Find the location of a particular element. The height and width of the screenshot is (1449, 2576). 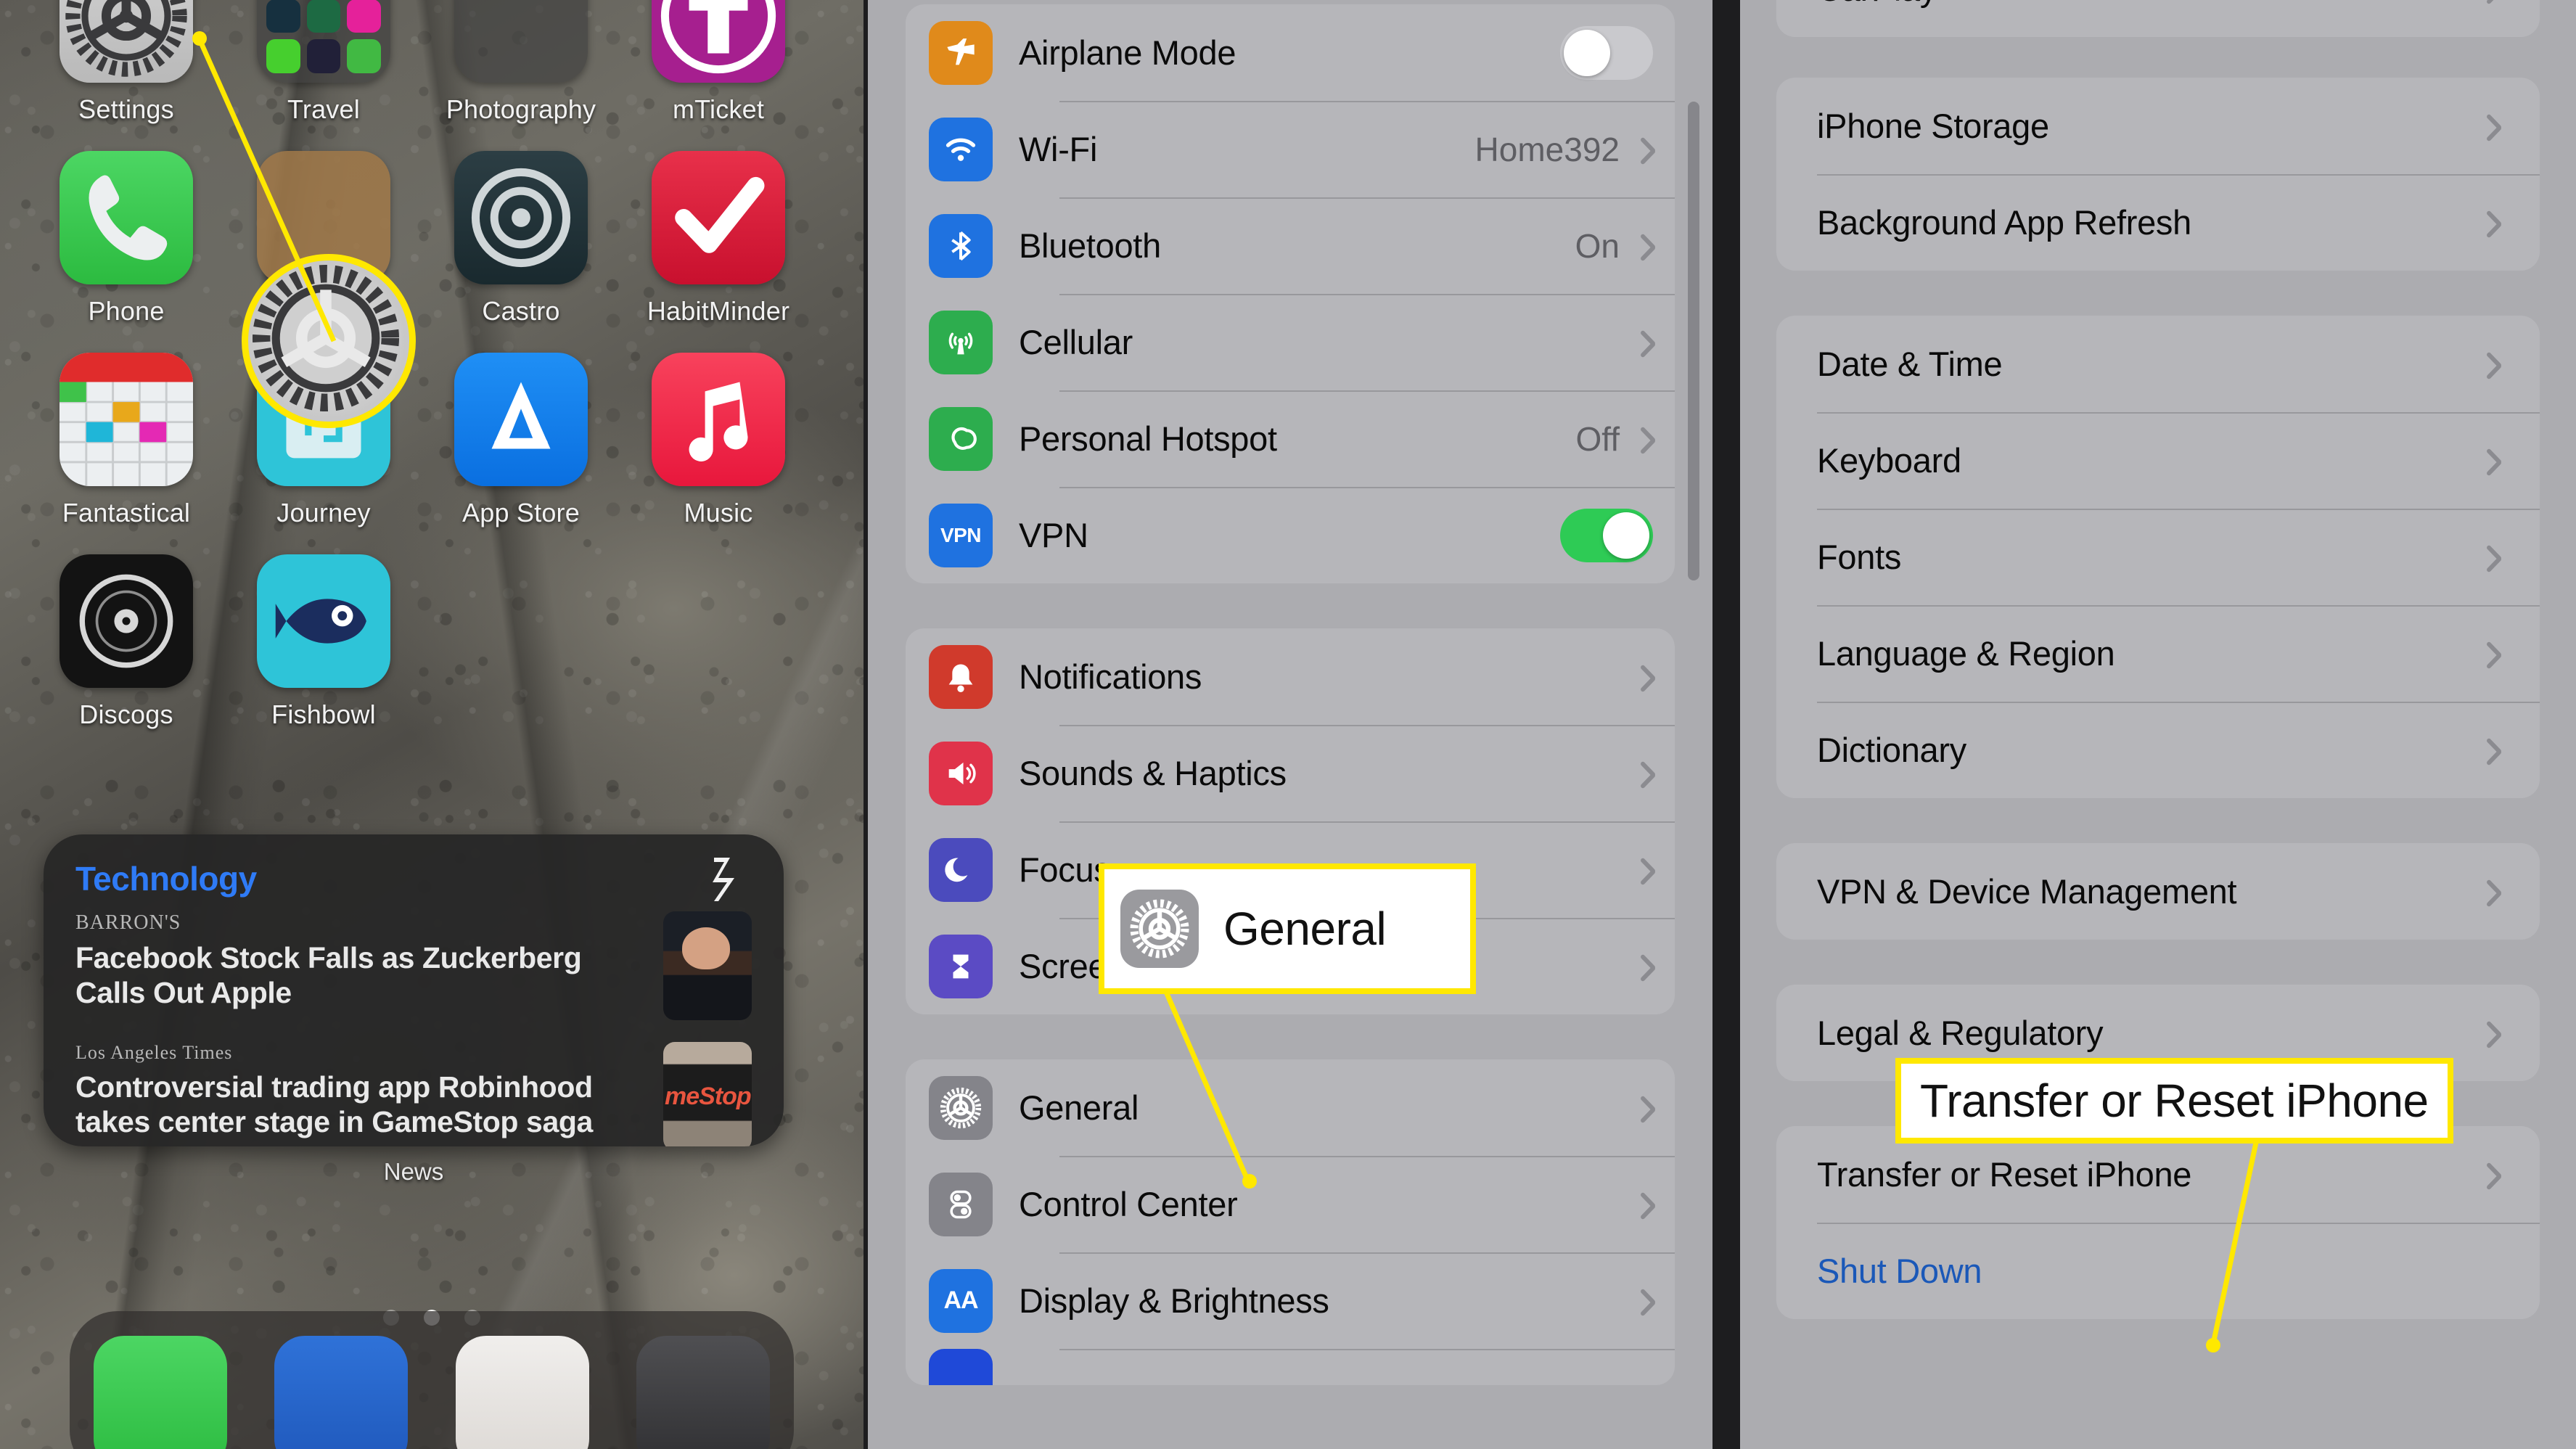

settings-row-value: Off is located at coordinates (1597, 438).